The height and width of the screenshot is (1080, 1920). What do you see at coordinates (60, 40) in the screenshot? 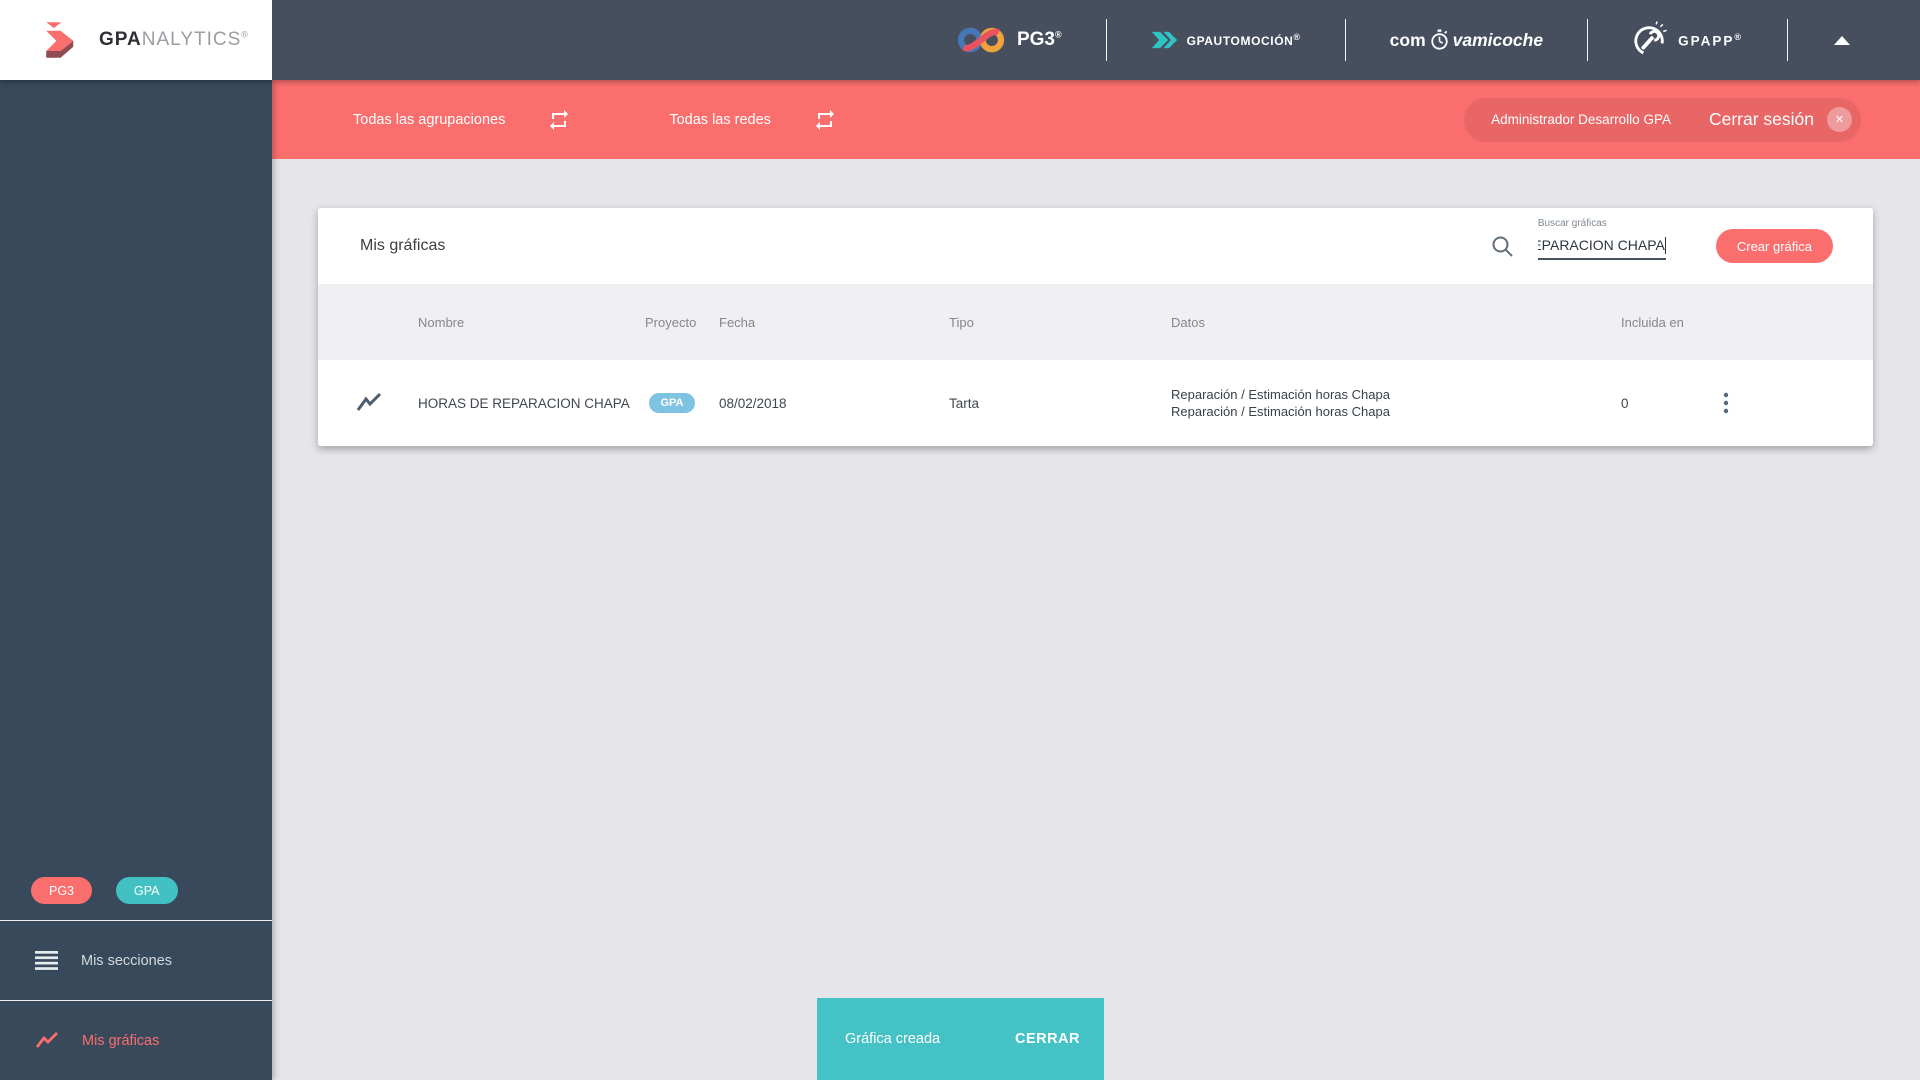
I see `gpanalytics-arrow-icon` at bounding box center [60, 40].